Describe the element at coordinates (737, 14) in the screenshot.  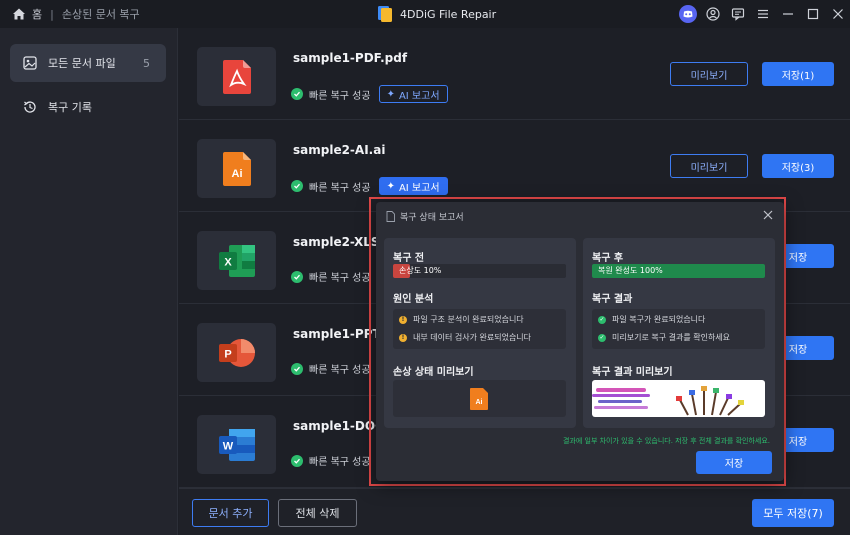
I see `feedback-icon` at that location.